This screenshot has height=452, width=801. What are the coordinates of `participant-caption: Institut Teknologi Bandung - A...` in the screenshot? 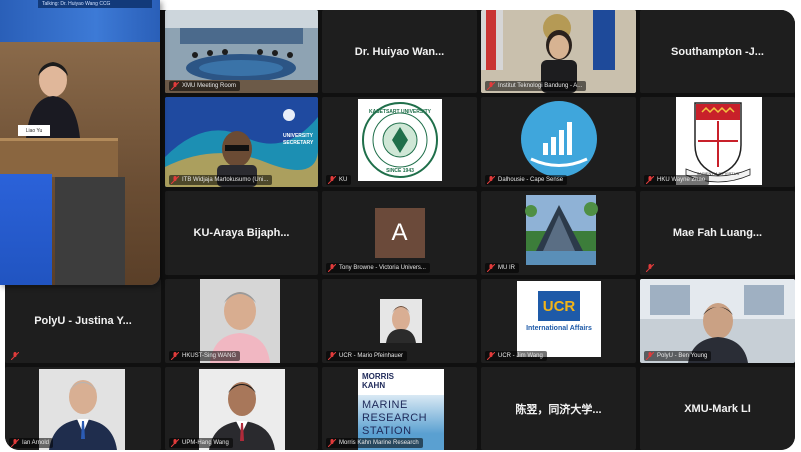 It's located at (536, 86).